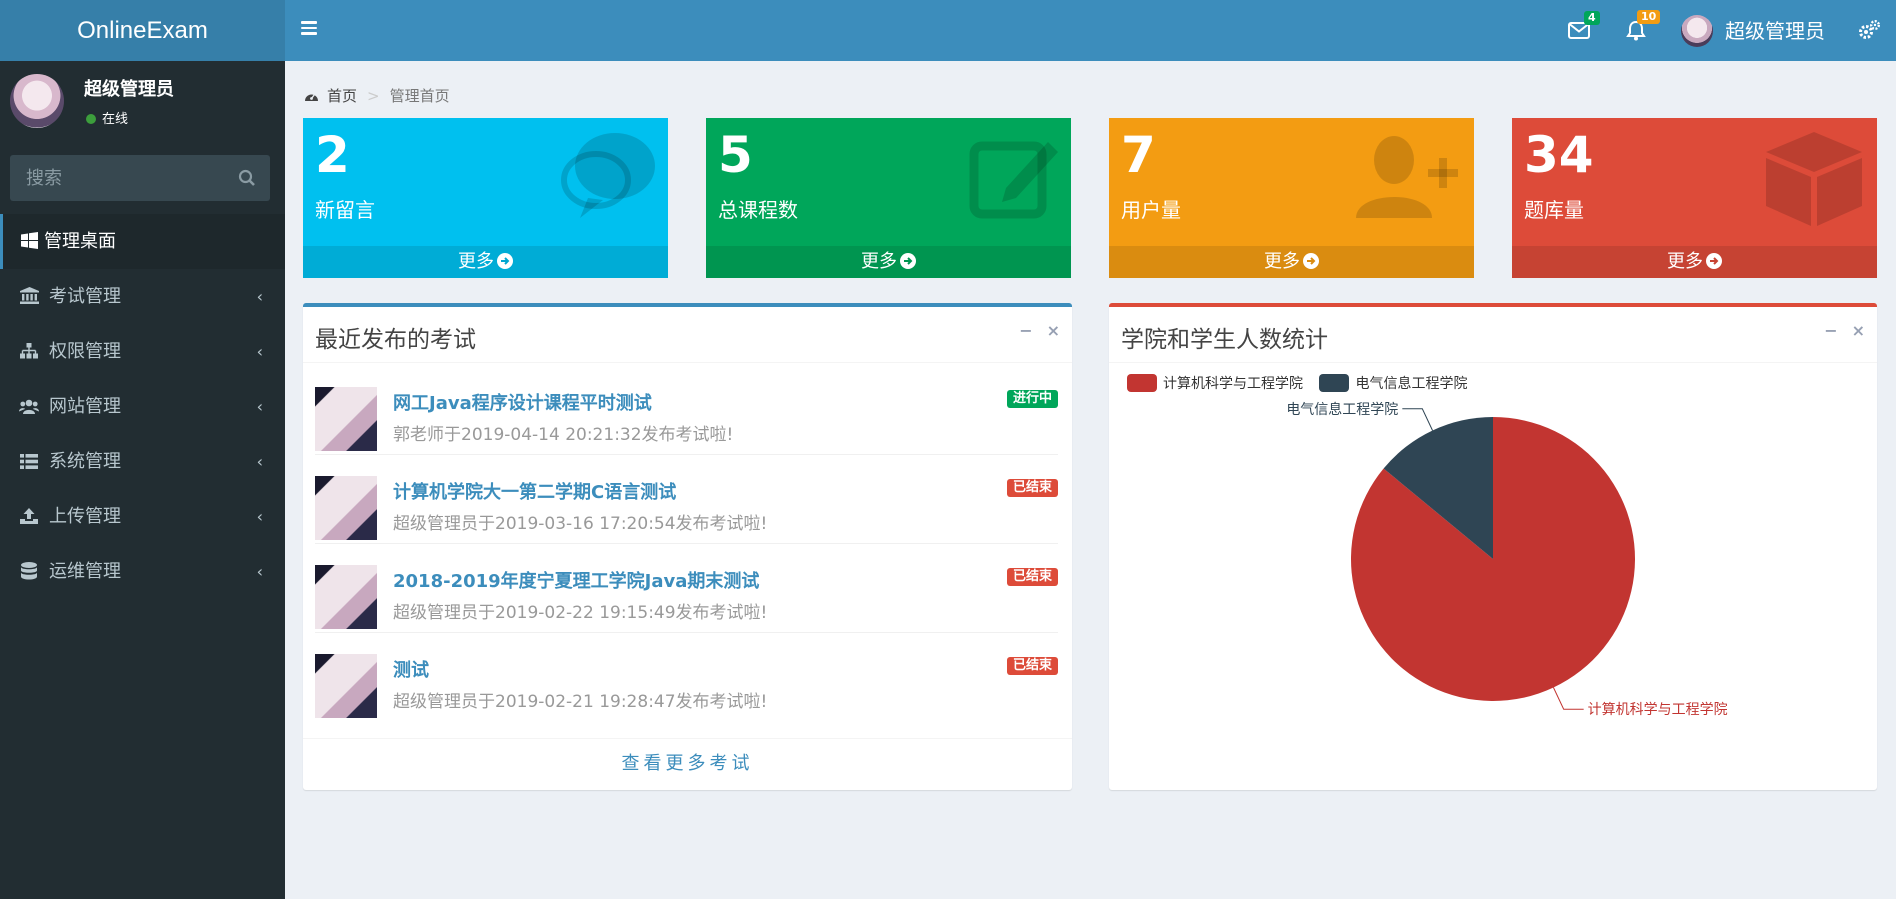 This screenshot has height=899, width=1896. I want to click on sidebar-item-website: 网站管理 ‹, so click(142, 406).